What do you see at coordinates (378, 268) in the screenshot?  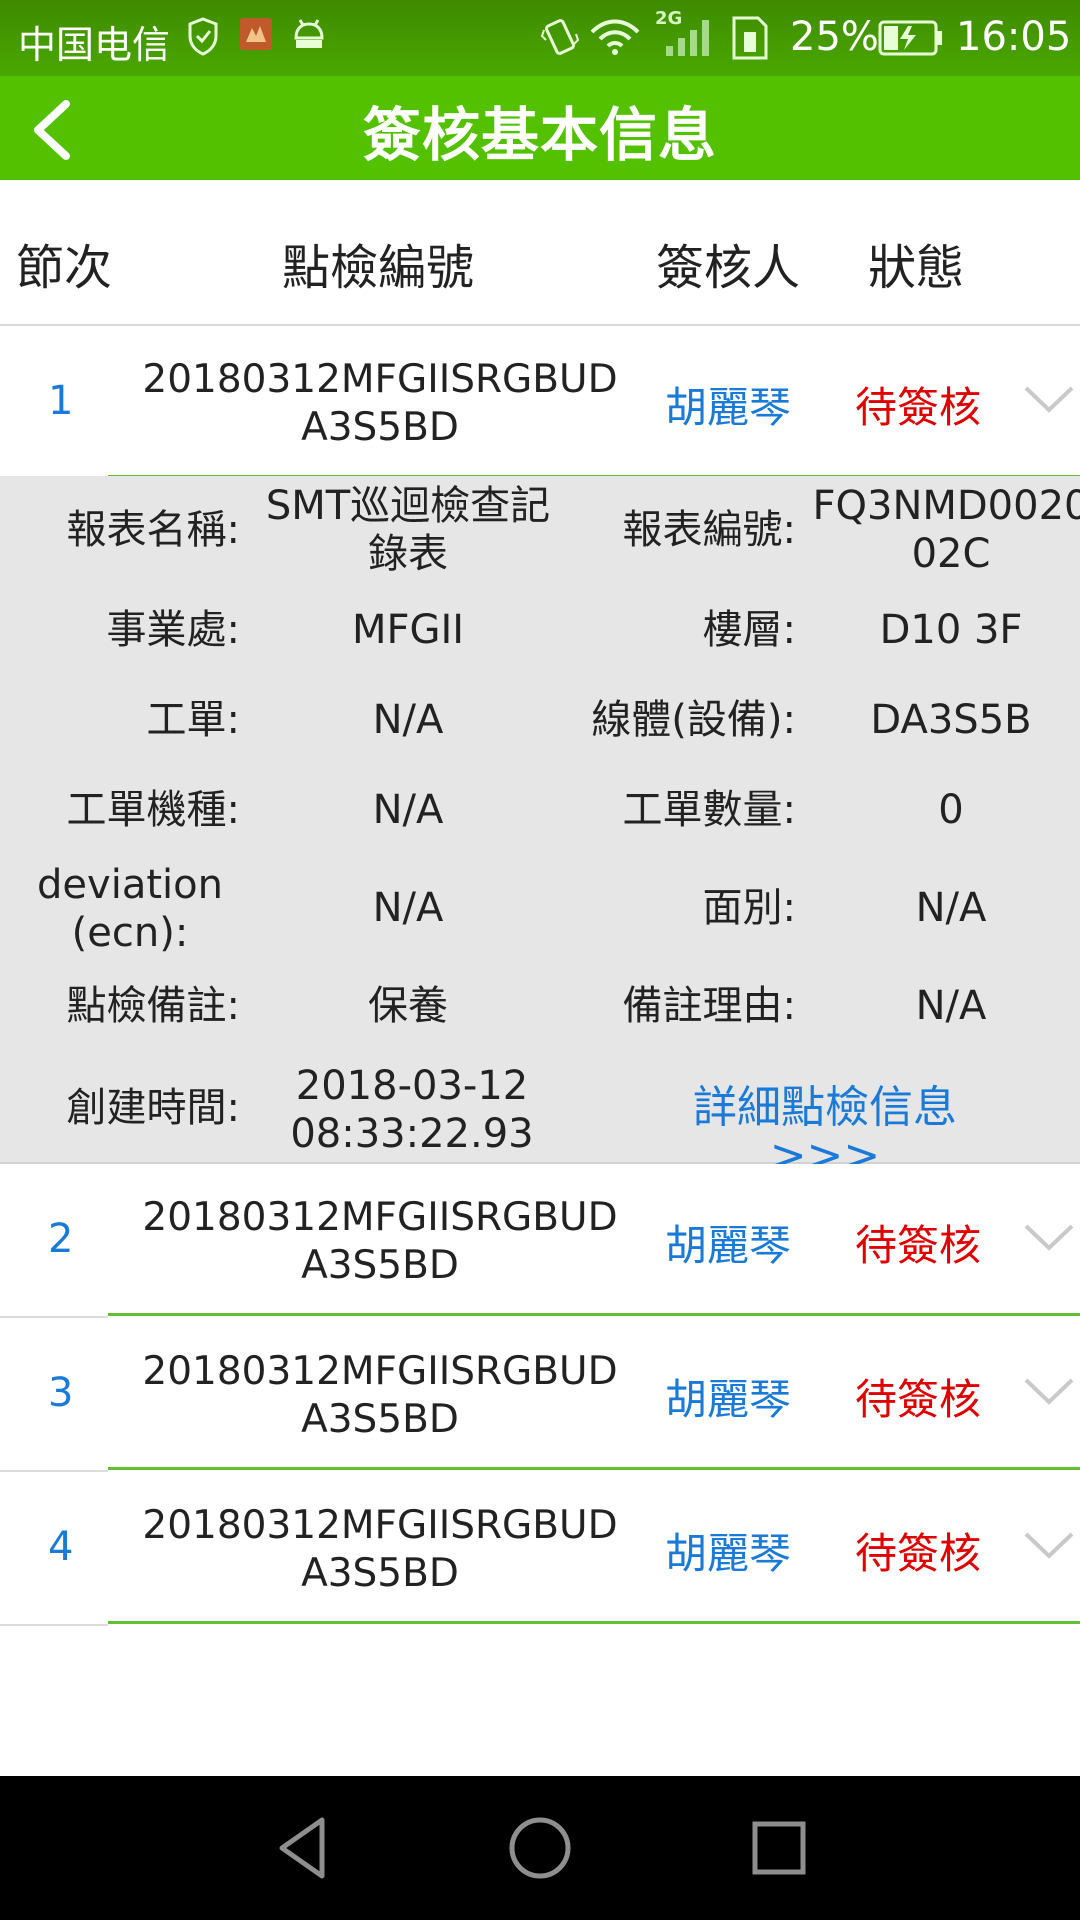 I see `column-header-inspection-no: 點檢編號` at bounding box center [378, 268].